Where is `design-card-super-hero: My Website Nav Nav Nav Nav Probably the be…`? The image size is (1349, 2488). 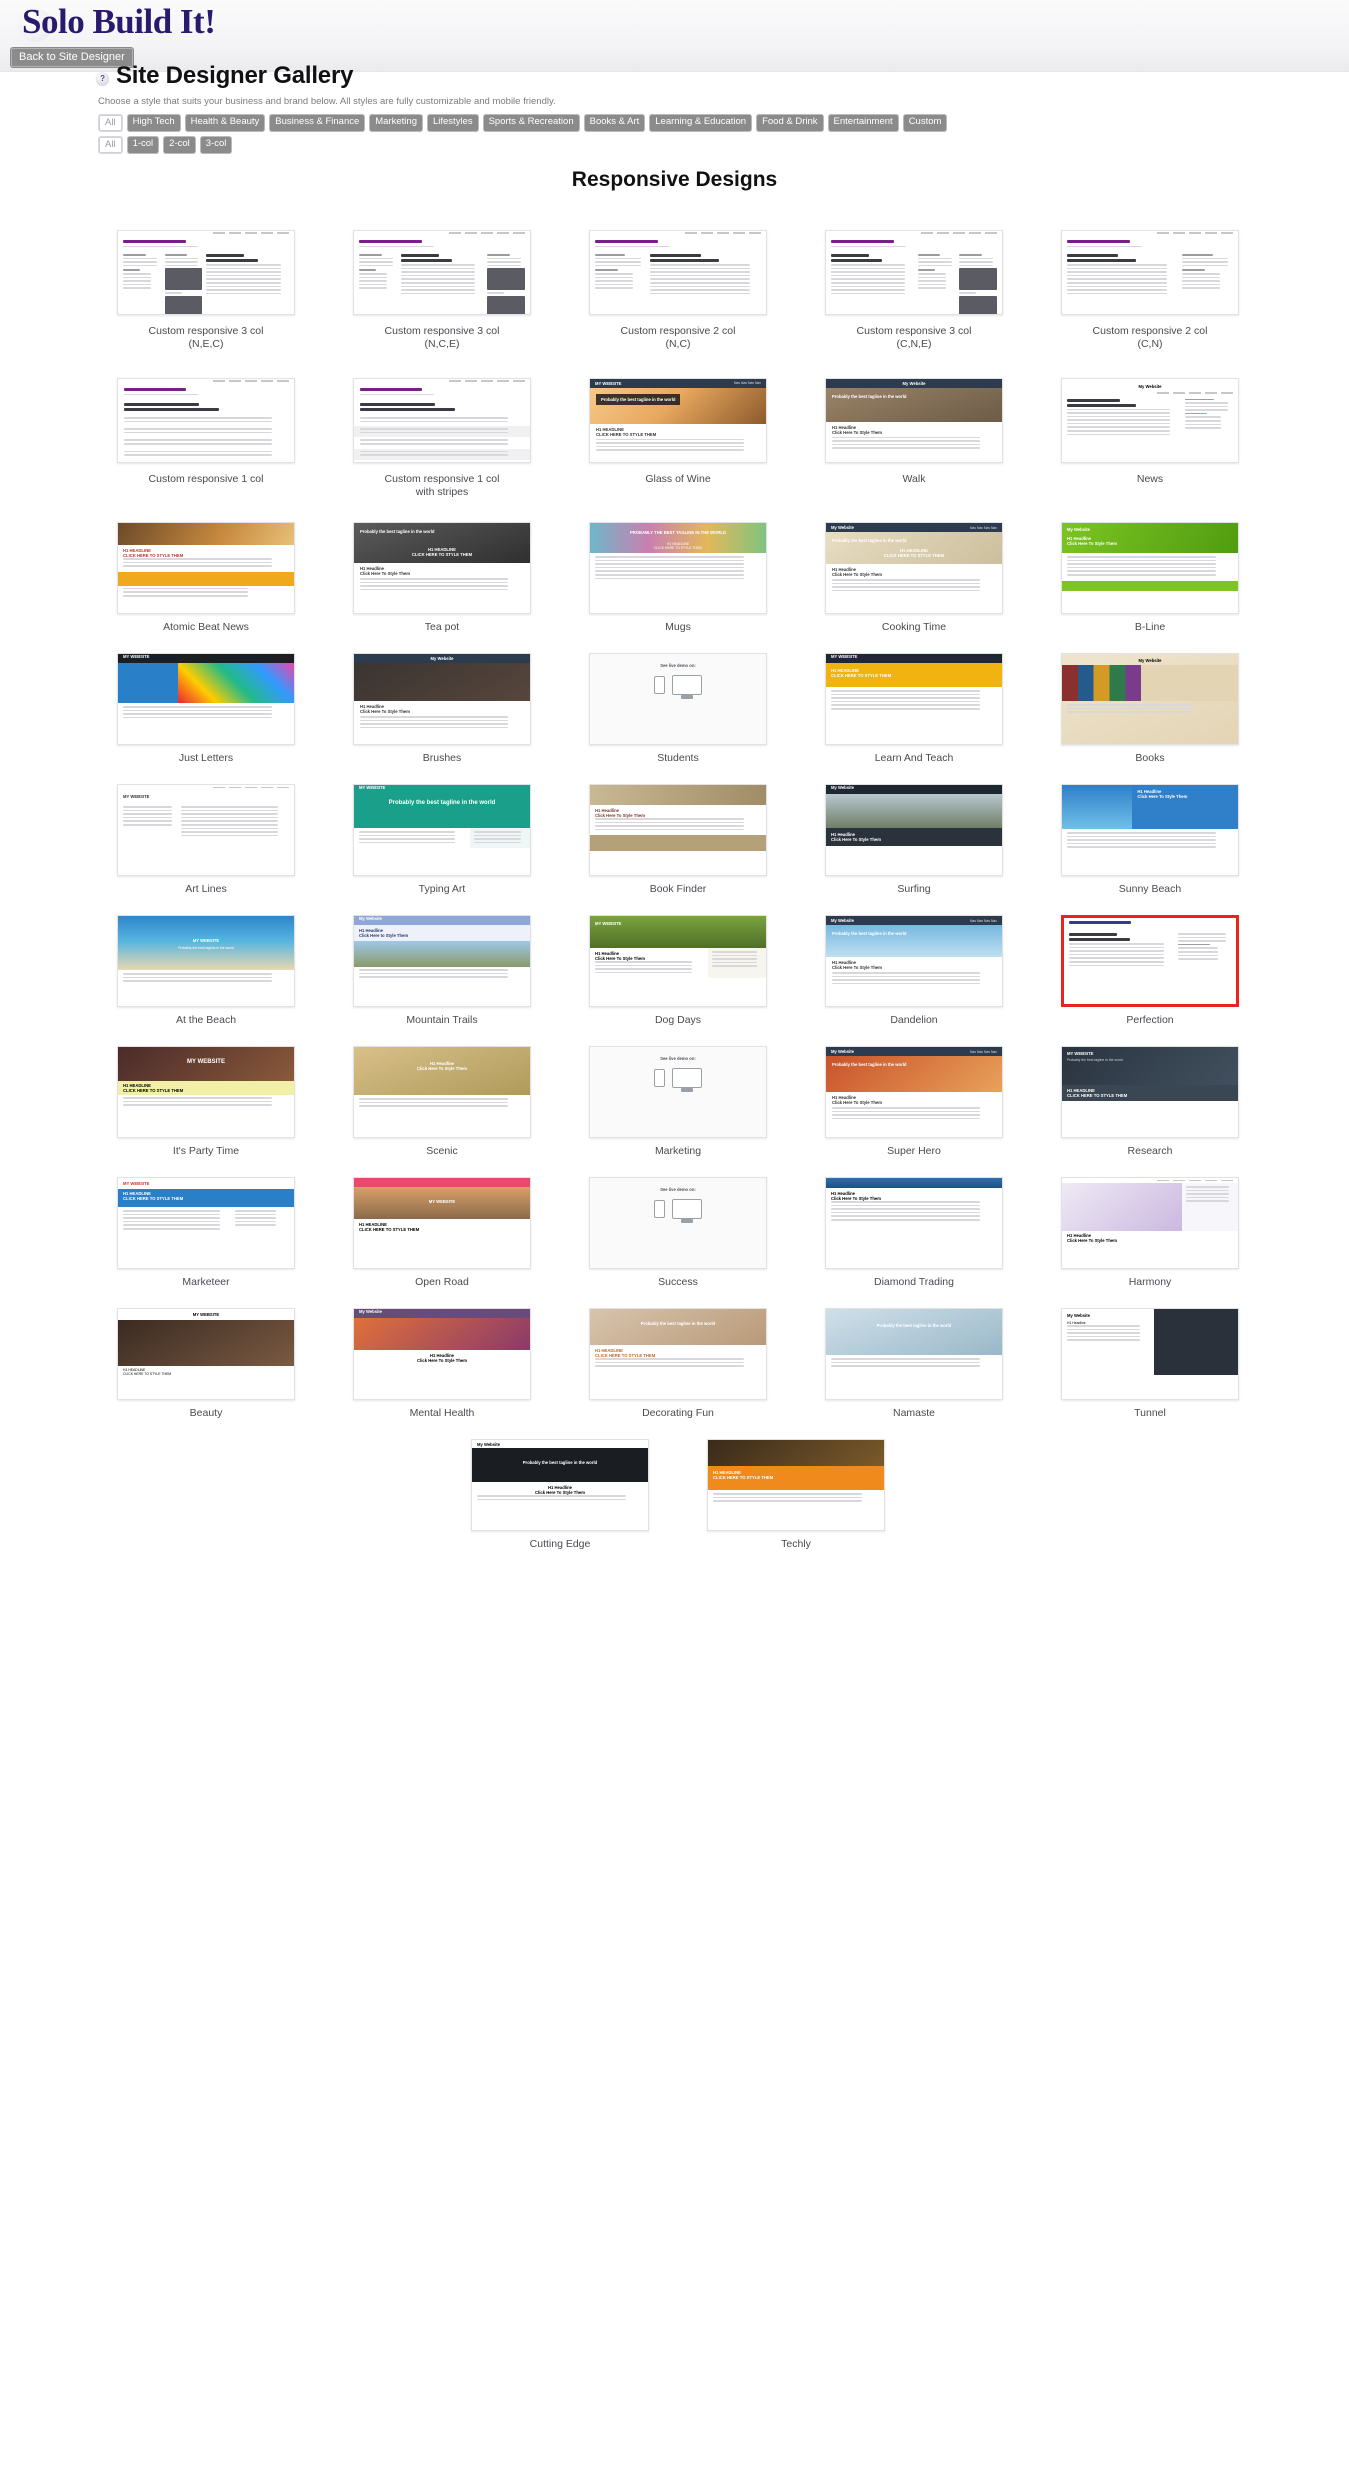
design-card-super-hero: My Website Nav Nav Nav Nav Probably the be… is located at coordinates (914, 1107).